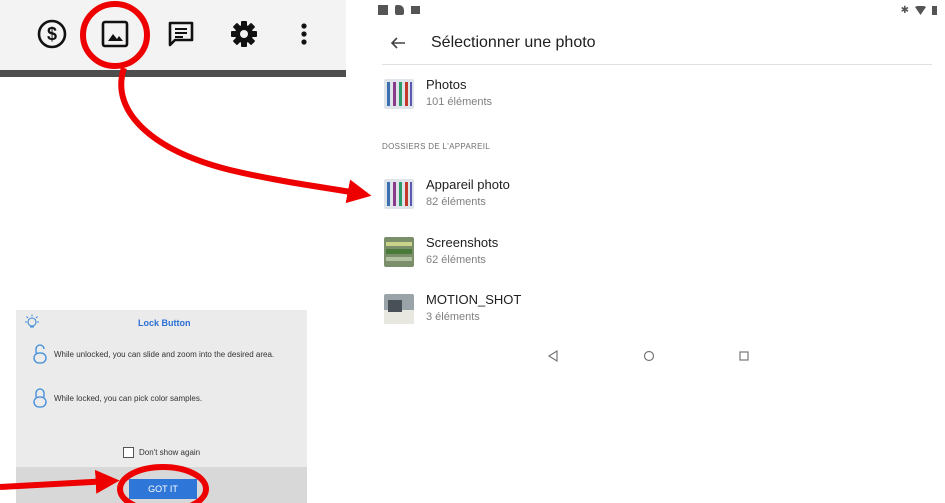 The height and width of the screenshot is (503, 945). I want to click on status-bar: ✱, so click(655, 10).